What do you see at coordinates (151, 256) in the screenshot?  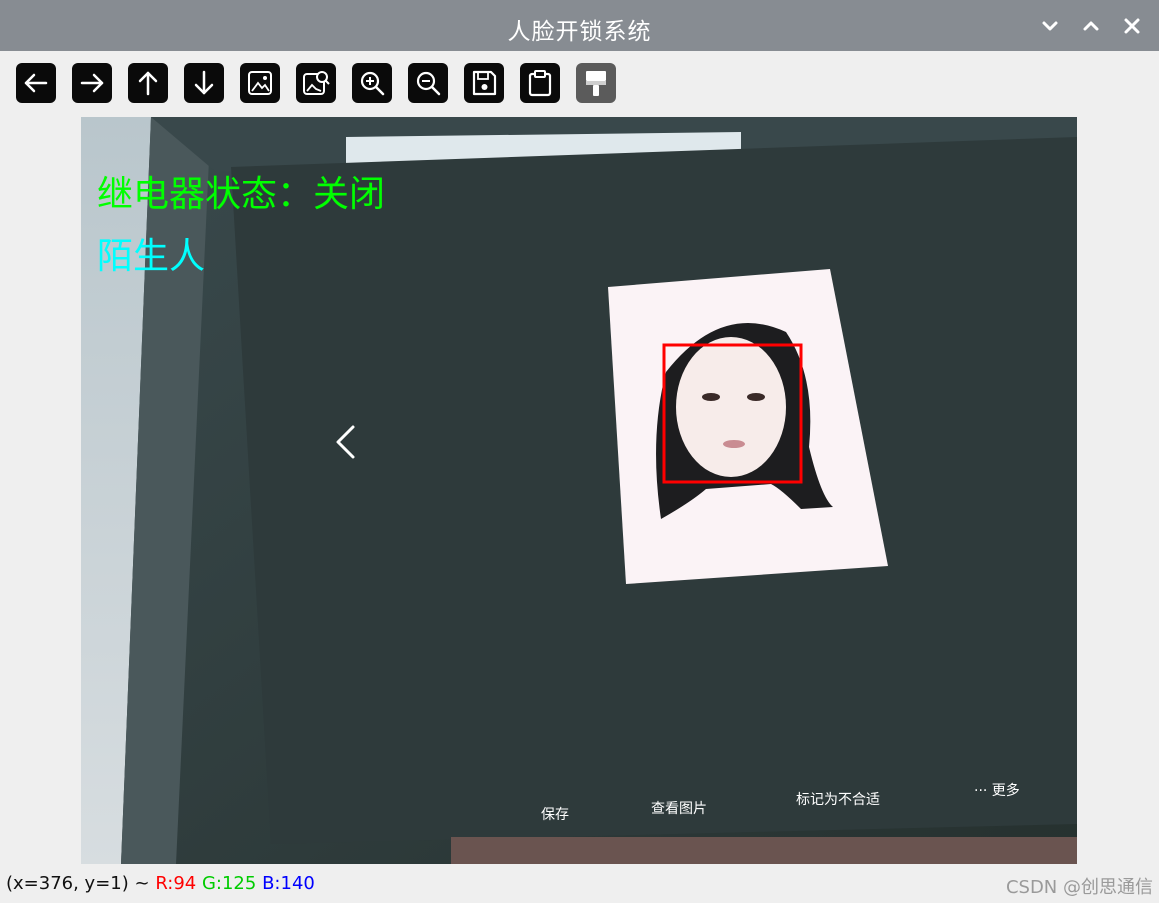 I see `identity-label: 陌生人` at bounding box center [151, 256].